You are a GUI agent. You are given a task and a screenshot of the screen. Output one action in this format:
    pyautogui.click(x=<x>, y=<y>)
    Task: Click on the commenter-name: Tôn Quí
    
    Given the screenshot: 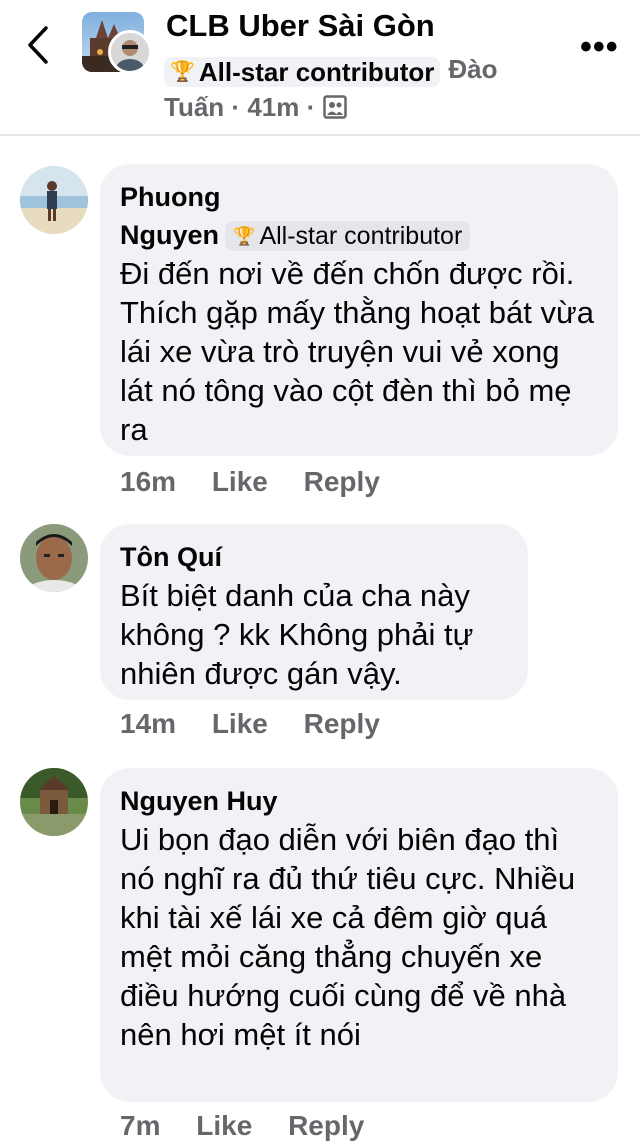 What is the action you would take?
    pyautogui.click(x=314, y=557)
    